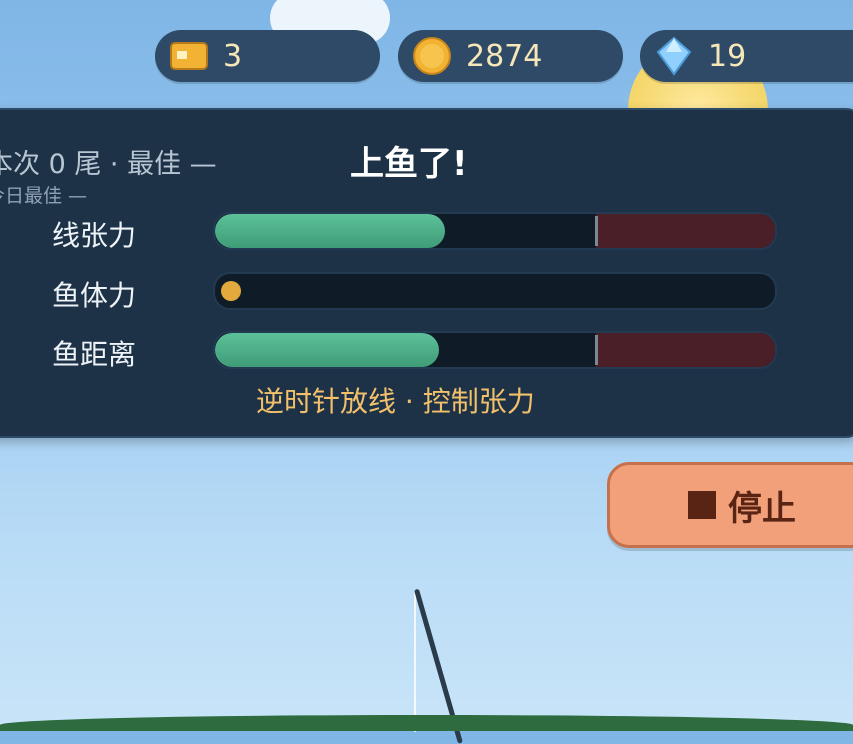  What do you see at coordinates (495, 350) in the screenshot?
I see `distance-bar` at bounding box center [495, 350].